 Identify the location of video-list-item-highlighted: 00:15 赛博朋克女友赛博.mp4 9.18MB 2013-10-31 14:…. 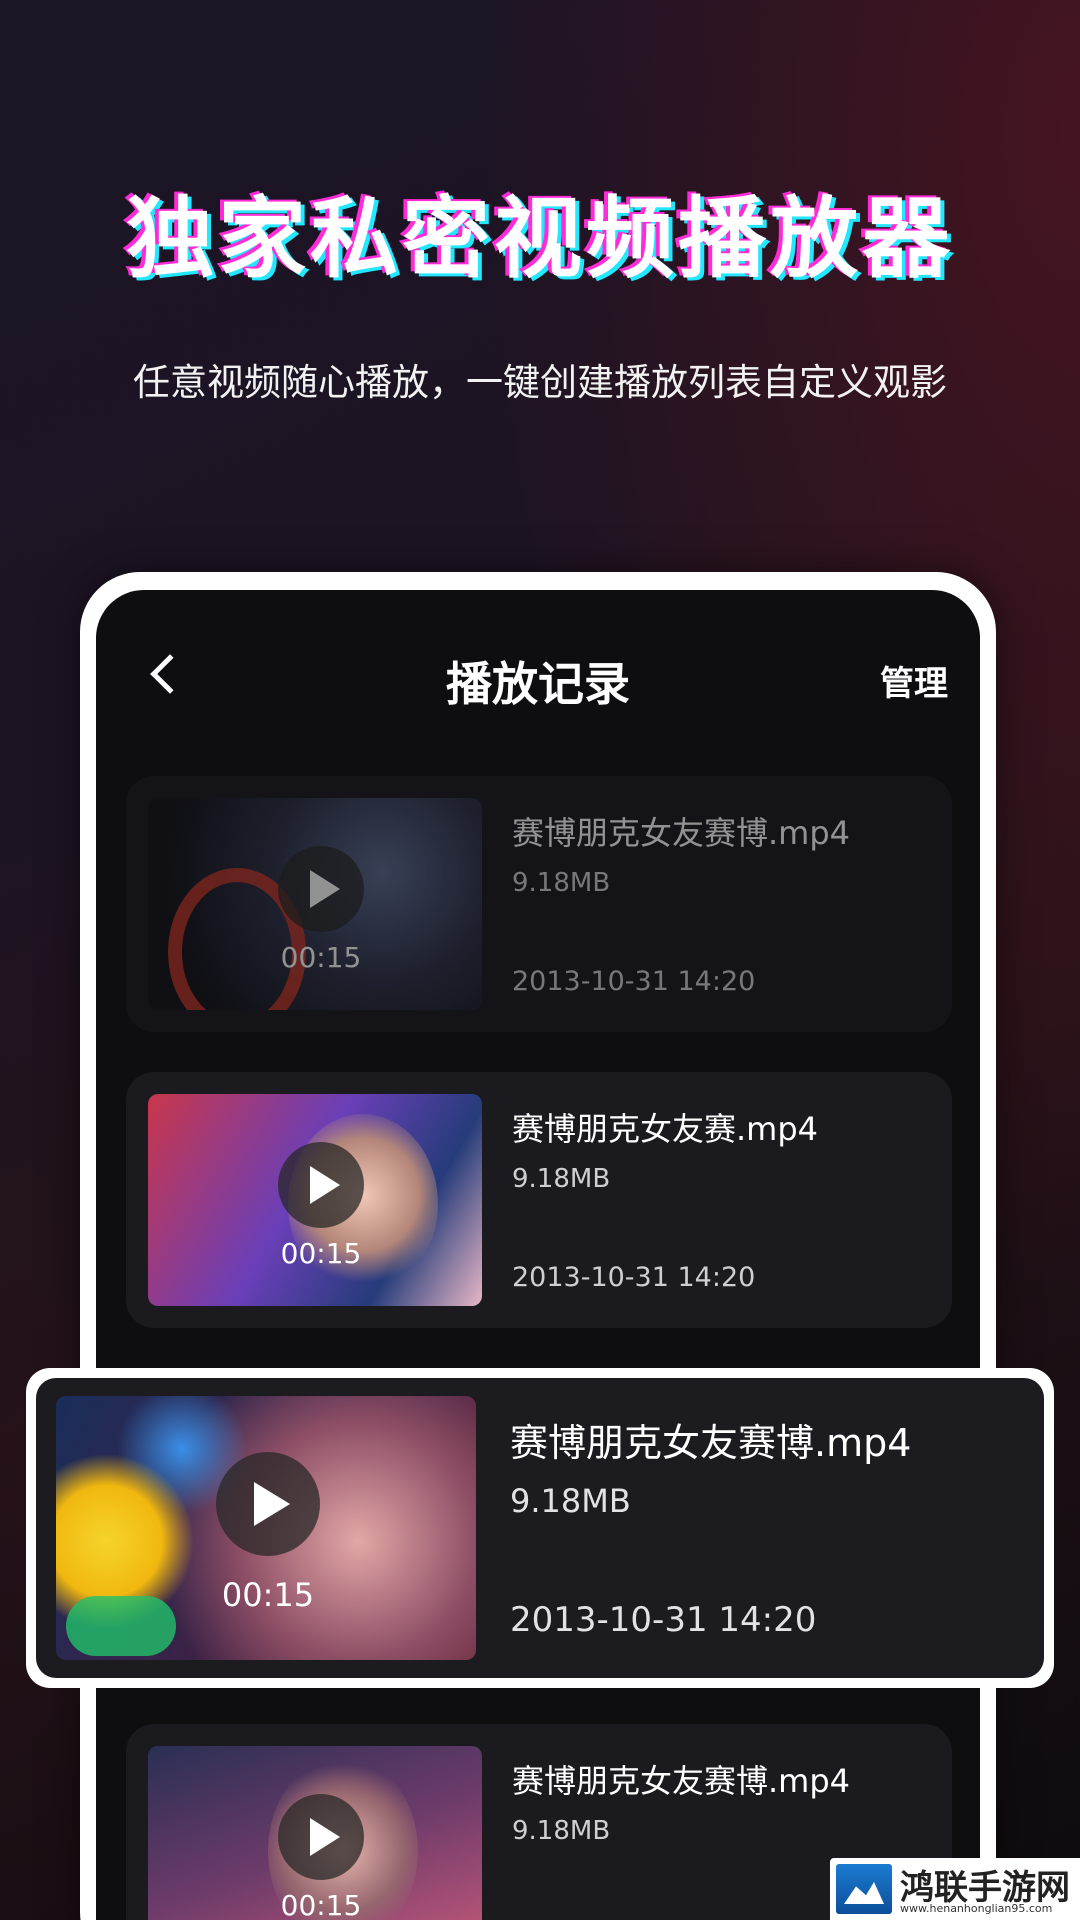
(540, 1528).